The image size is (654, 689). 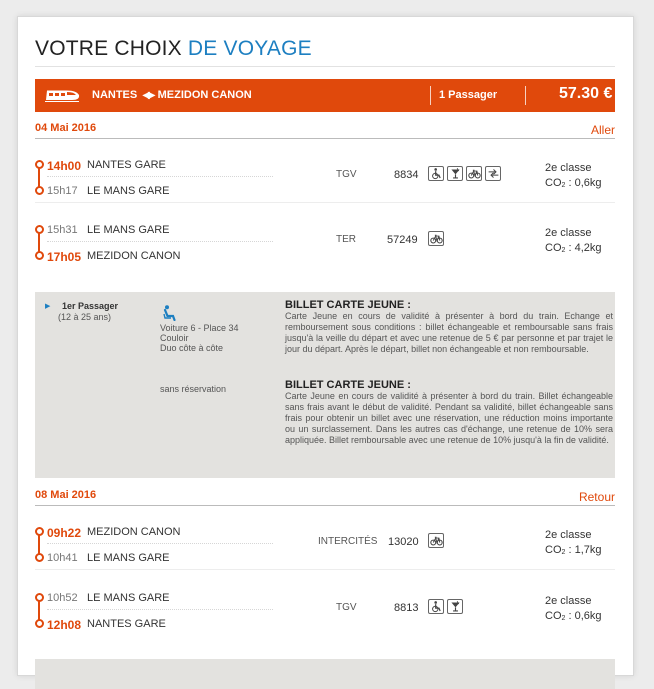 What do you see at coordinates (596, 497) in the screenshot?
I see `return-direction: Retour` at bounding box center [596, 497].